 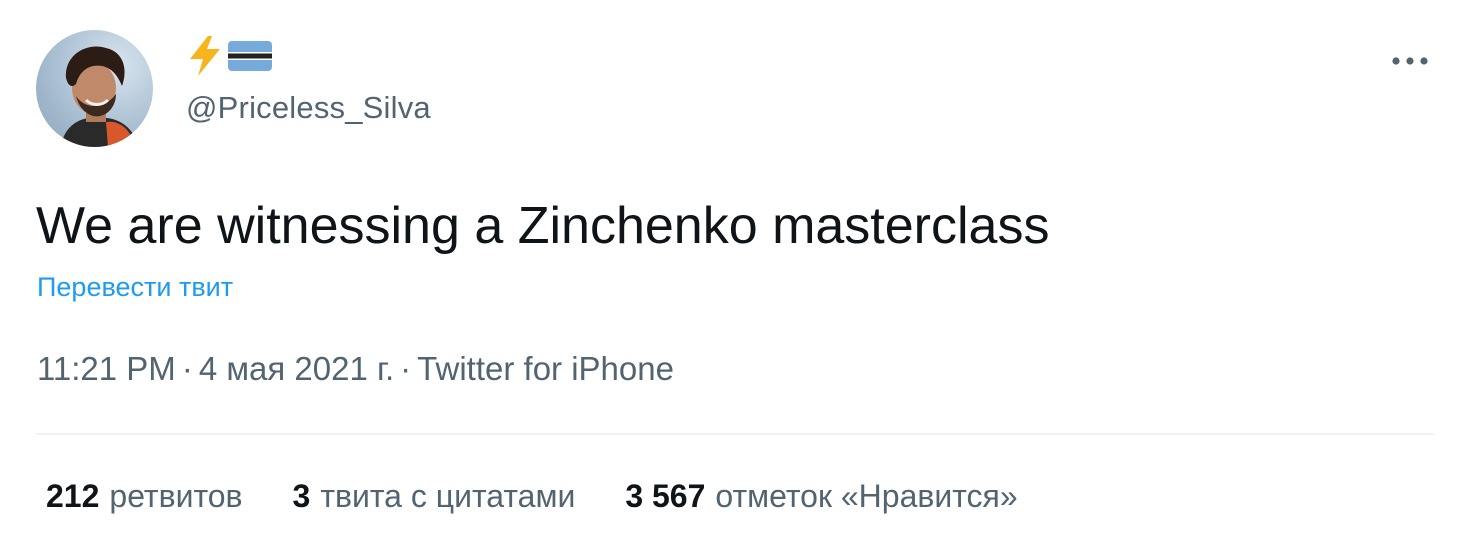 I want to click on retweets-stat: 212 ретвитов, so click(x=144, y=496).